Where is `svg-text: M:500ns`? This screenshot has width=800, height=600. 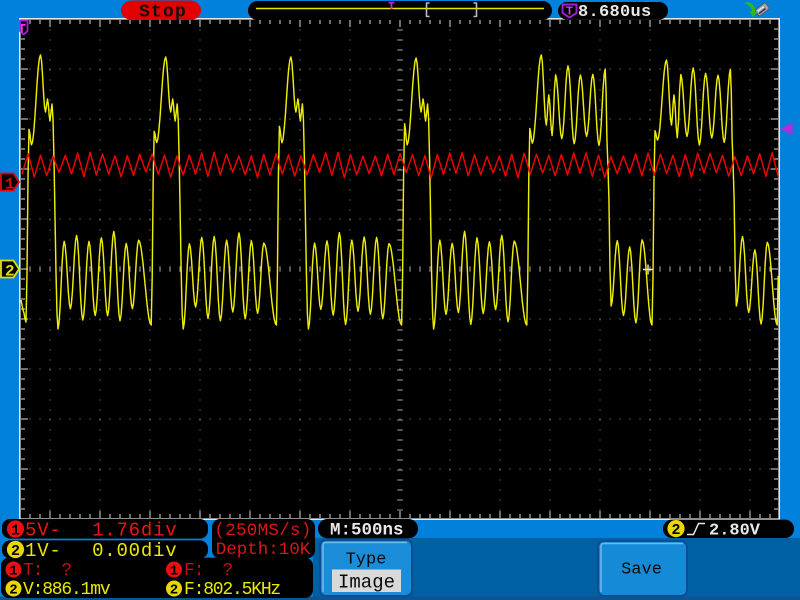
svg-text: M:500ns is located at coordinates (367, 531).